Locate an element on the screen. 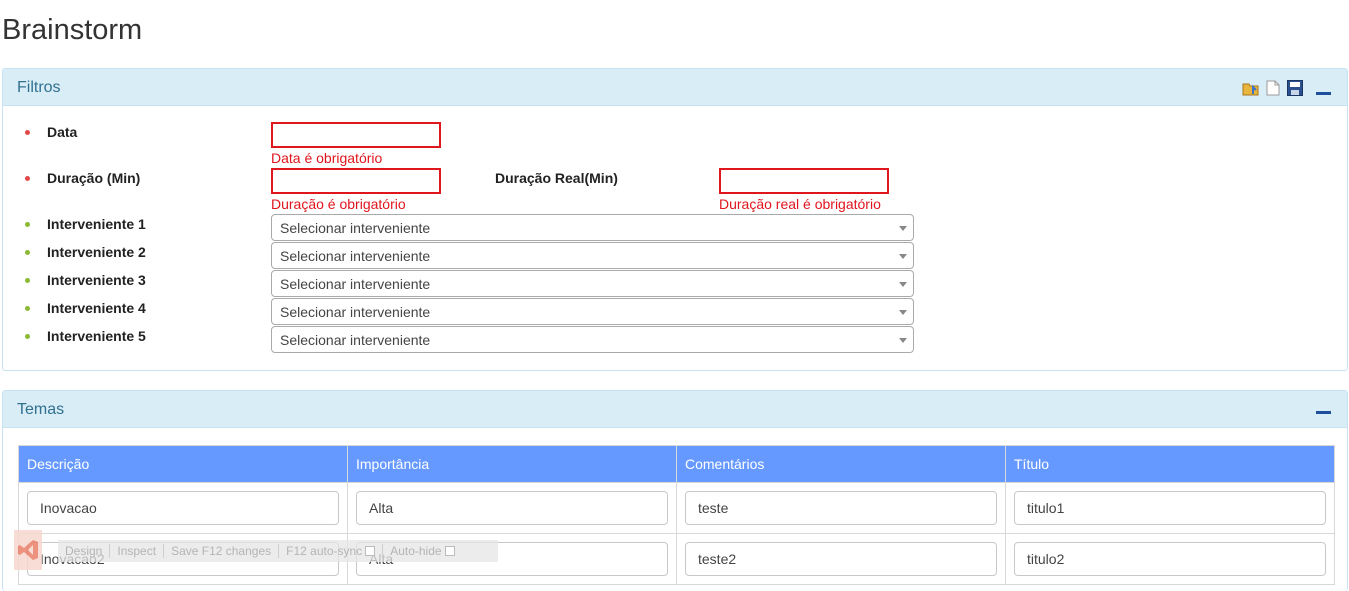 This screenshot has width=1349, height=591. interveniente-1-selected: Selecionar interveniente is located at coordinates (355, 228).